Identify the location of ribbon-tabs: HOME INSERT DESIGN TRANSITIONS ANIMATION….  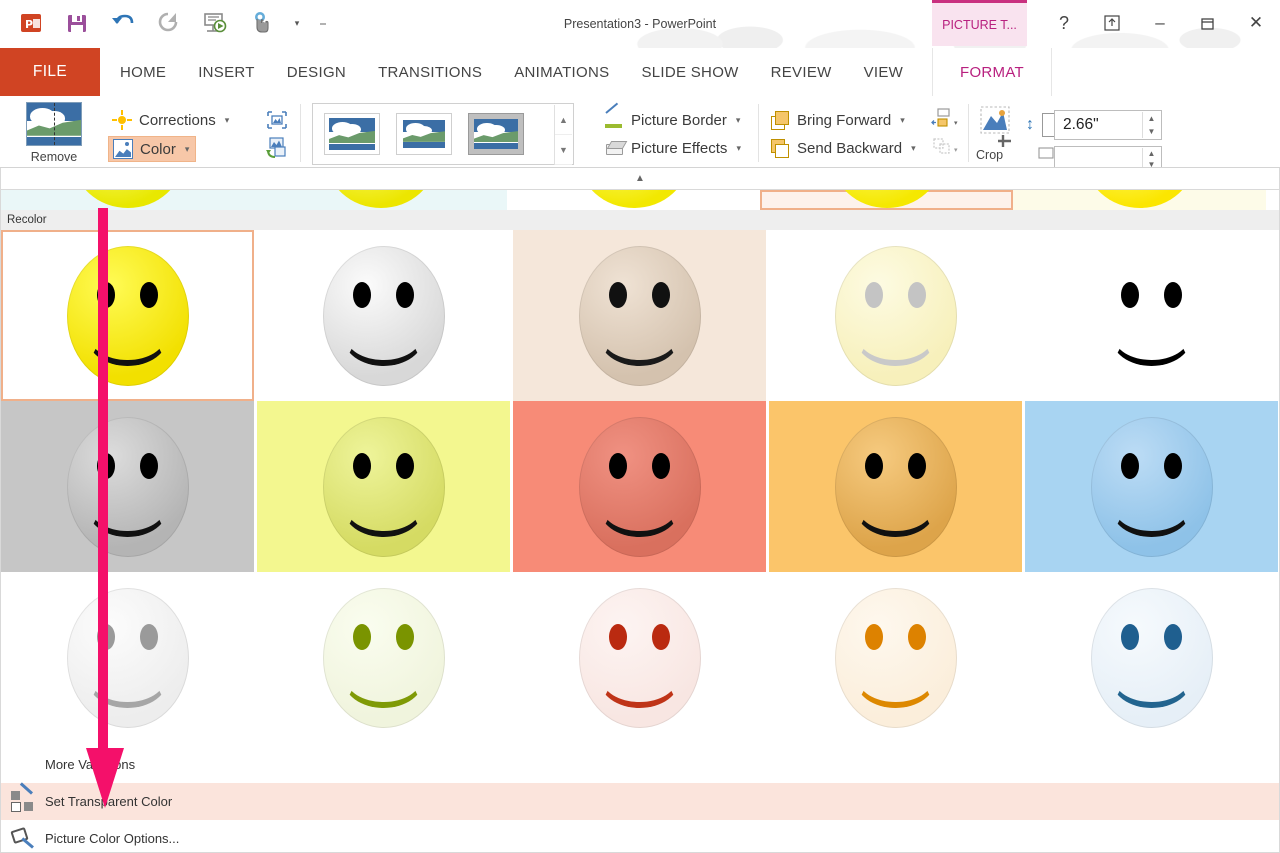
(511, 72).